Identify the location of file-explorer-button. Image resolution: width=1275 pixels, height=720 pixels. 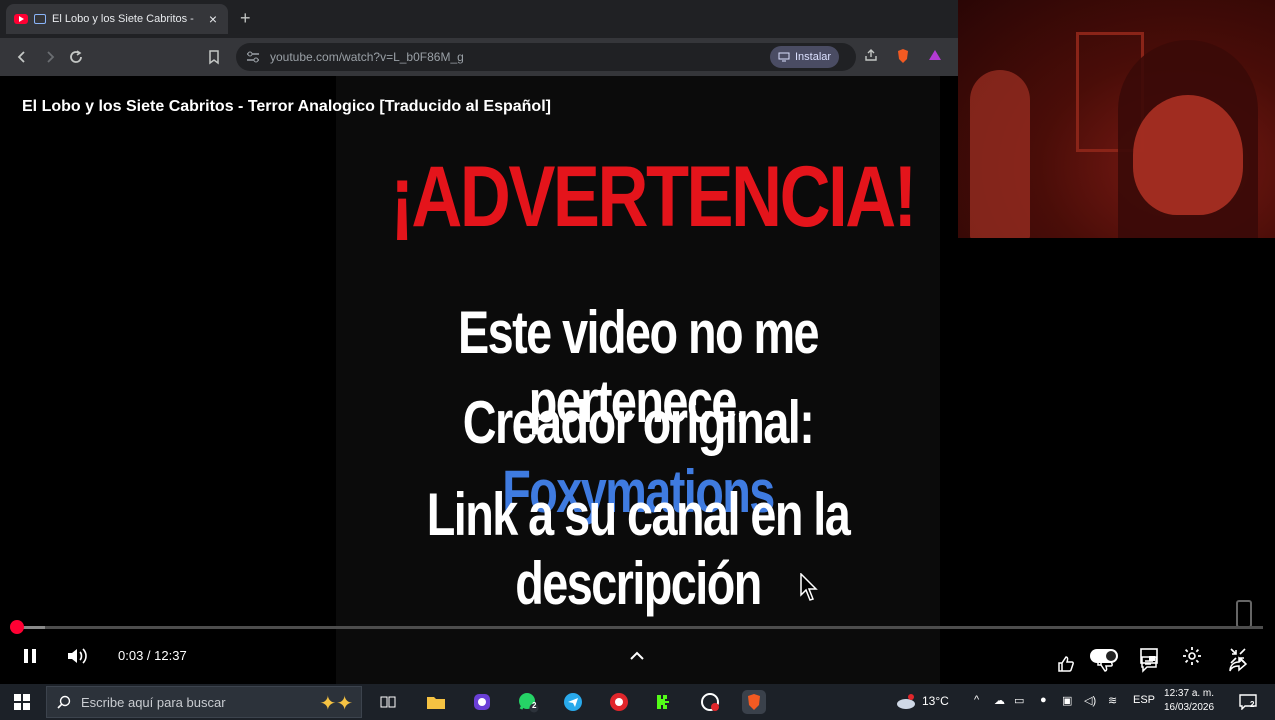
(436, 702).